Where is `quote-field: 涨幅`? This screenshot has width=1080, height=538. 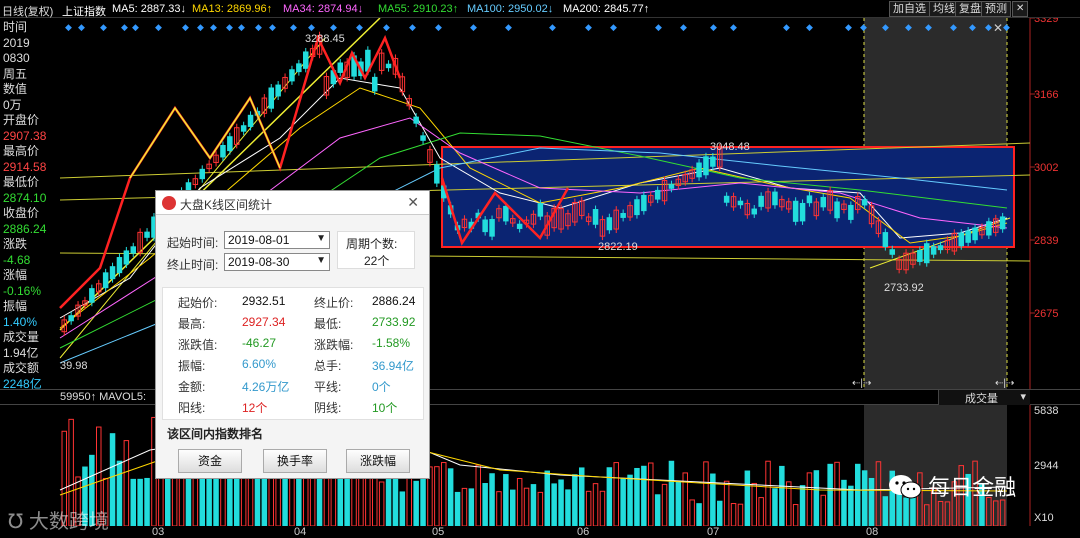
quote-field: 涨幅 is located at coordinates (15, 275).